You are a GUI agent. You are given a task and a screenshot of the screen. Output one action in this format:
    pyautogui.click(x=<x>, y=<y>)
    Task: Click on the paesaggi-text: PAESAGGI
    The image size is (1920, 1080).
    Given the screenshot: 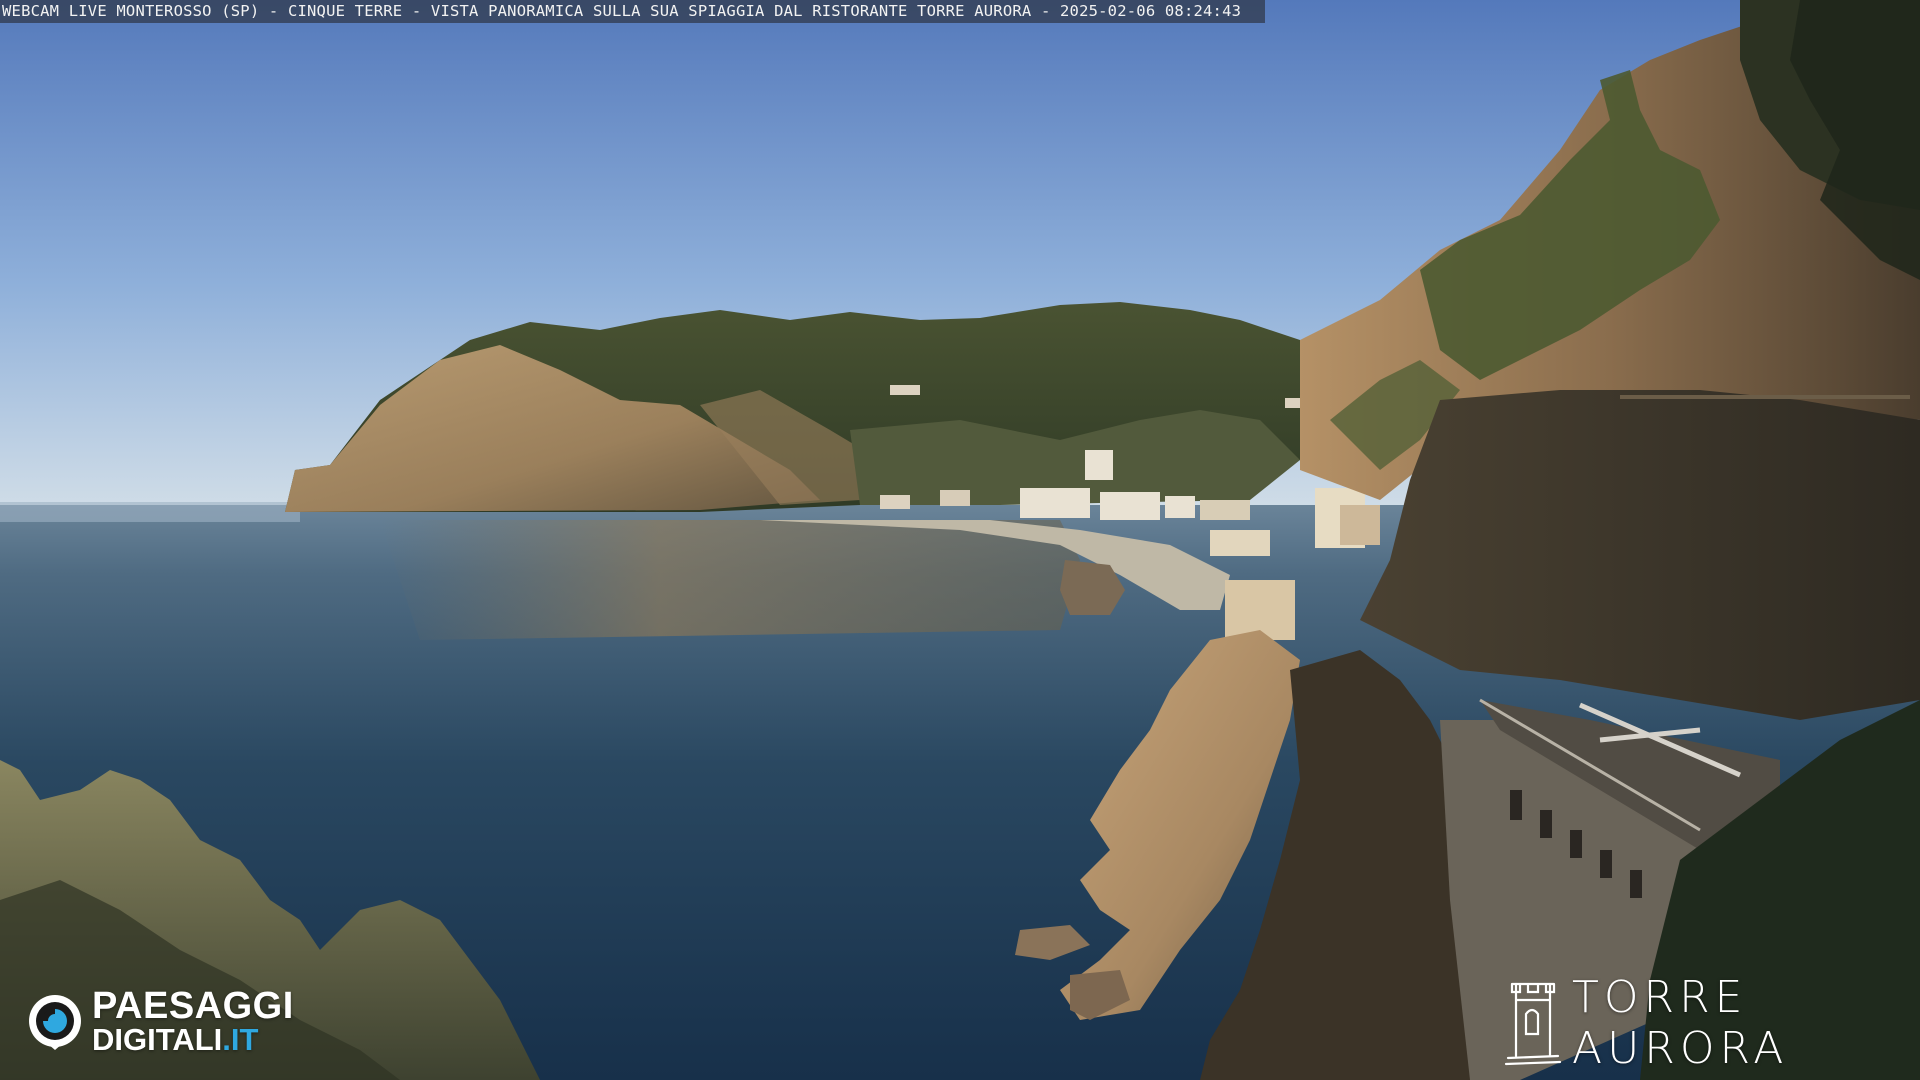 What is the action you would take?
    pyautogui.click(x=193, y=1006)
    